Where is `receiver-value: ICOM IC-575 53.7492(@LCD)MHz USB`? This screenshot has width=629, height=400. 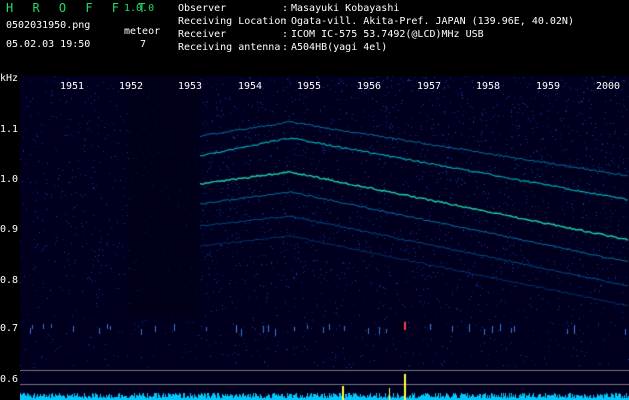 receiver-value: ICOM IC-575 53.7492(@LCD)MHz USB is located at coordinates (387, 34).